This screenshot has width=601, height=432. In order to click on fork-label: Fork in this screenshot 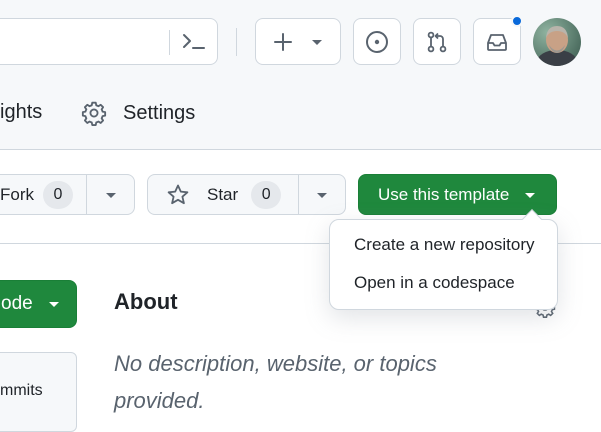, I will do `click(17, 194)`.